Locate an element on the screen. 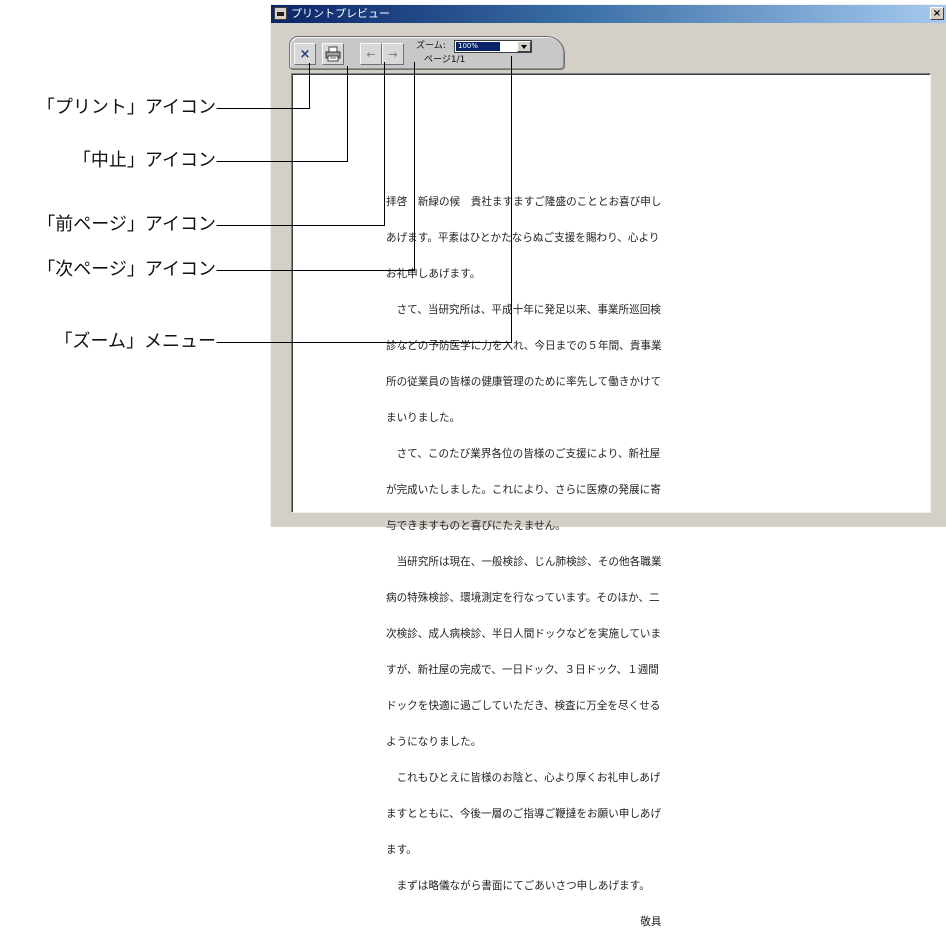  callout-line-print is located at coordinates (263, 86).